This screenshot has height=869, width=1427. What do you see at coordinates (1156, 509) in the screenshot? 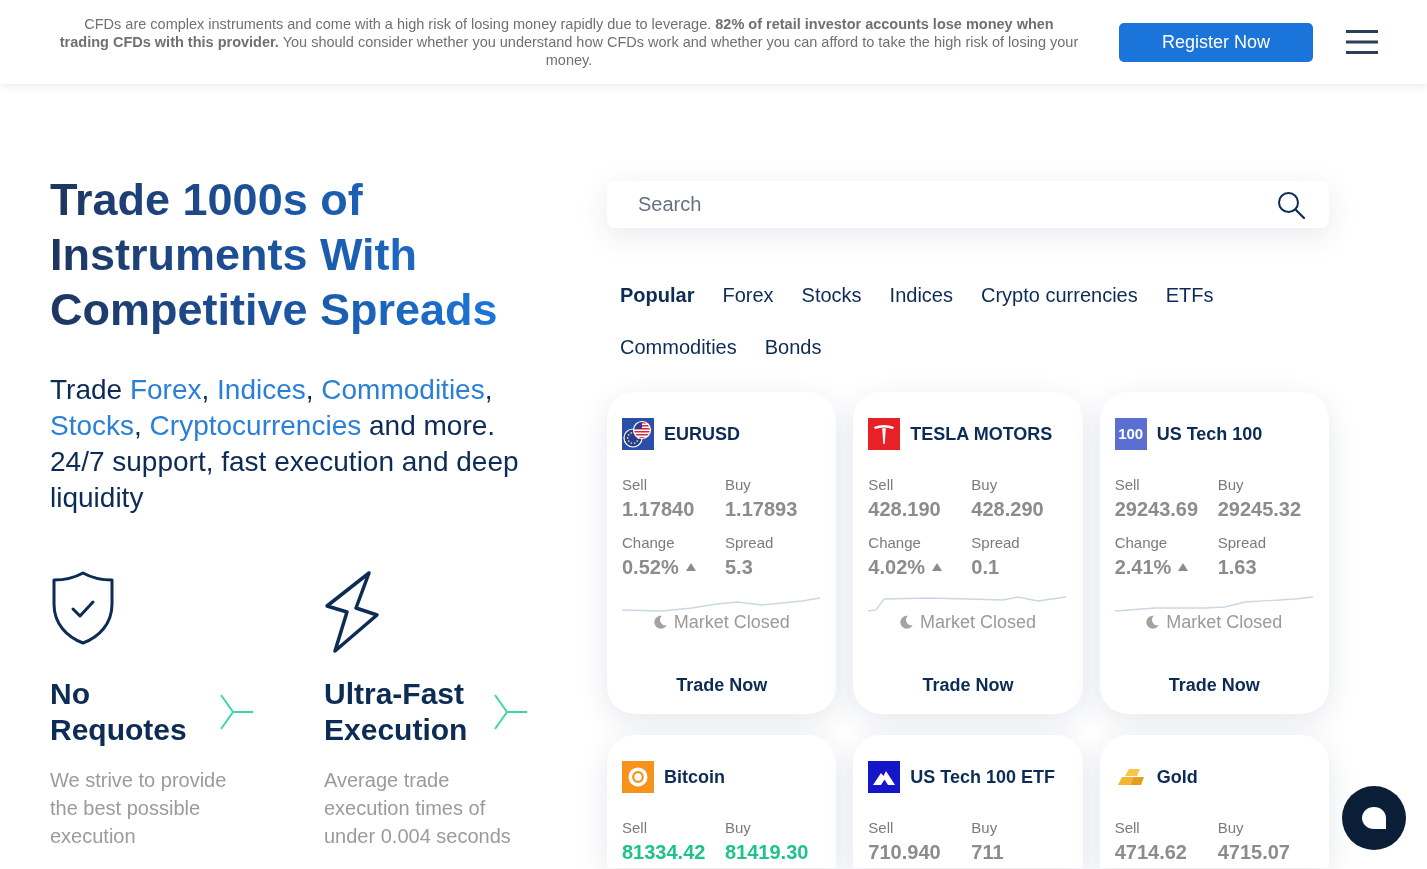
I see `stat-value: 29243.69` at bounding box center [1156, 509].